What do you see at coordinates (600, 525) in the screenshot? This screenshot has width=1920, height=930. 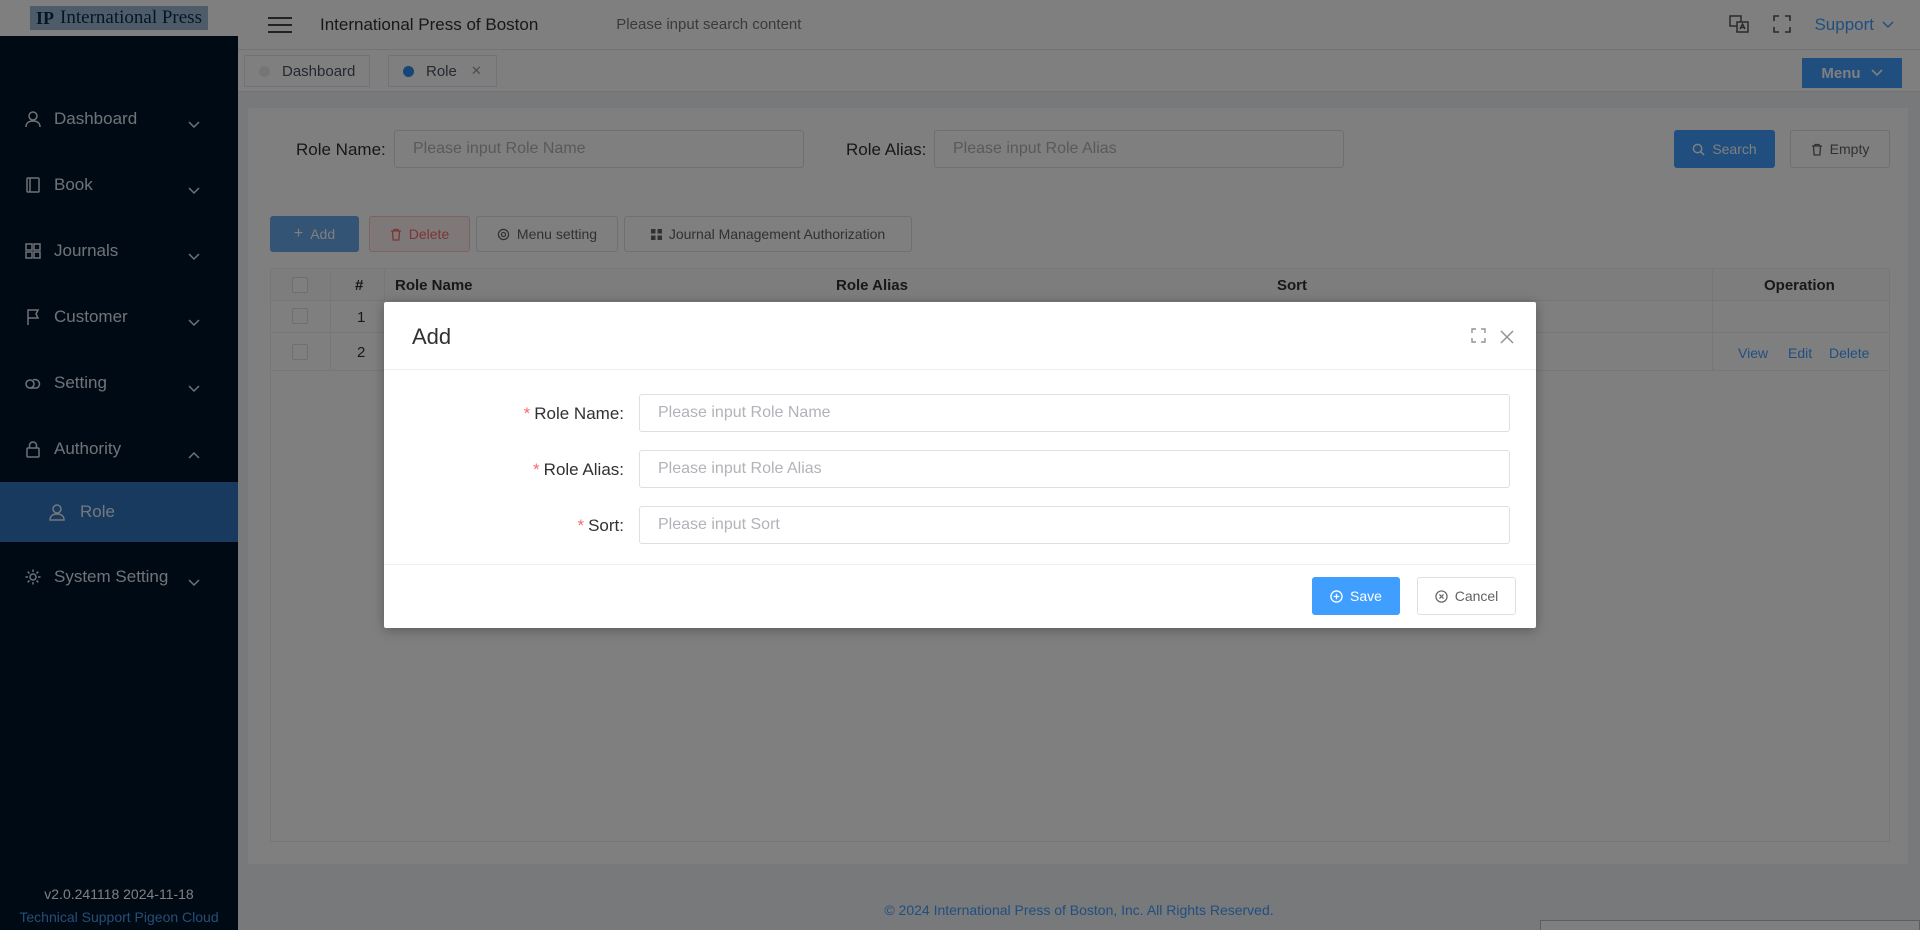 I see `sort-label: * Sort:` at bounding box center [600, 525].